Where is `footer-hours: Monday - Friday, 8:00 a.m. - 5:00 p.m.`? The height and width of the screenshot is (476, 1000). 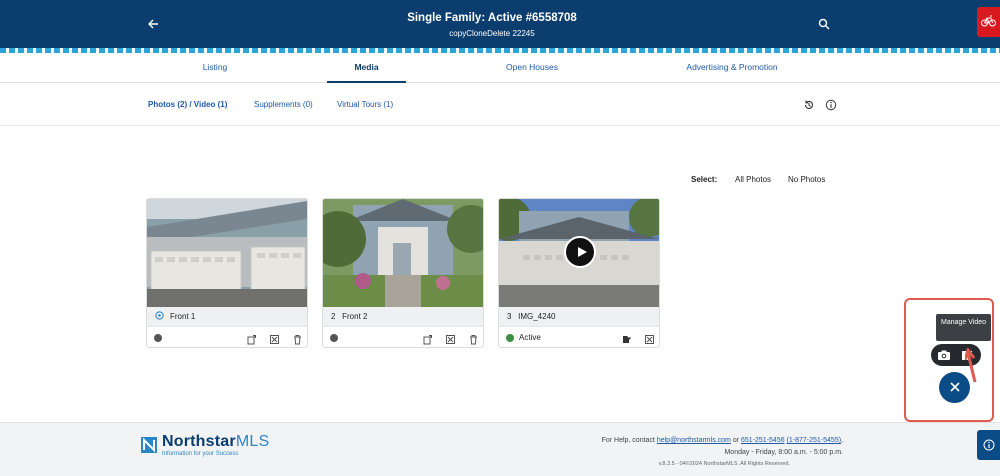
footer-hours: Monday - Friday, 8:00 a.m. - 5:00 p.m. is located at coordinates (783, 452).